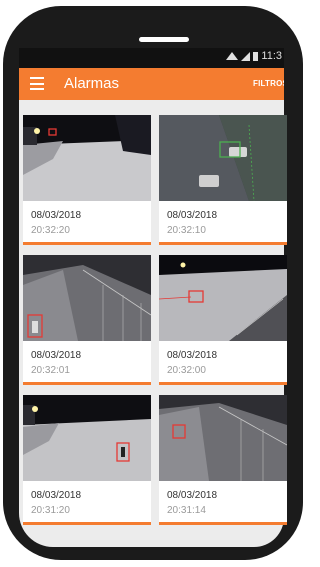  I want to click on alarm-card: 08/03/2018 20:31:14, so click(223, 460).